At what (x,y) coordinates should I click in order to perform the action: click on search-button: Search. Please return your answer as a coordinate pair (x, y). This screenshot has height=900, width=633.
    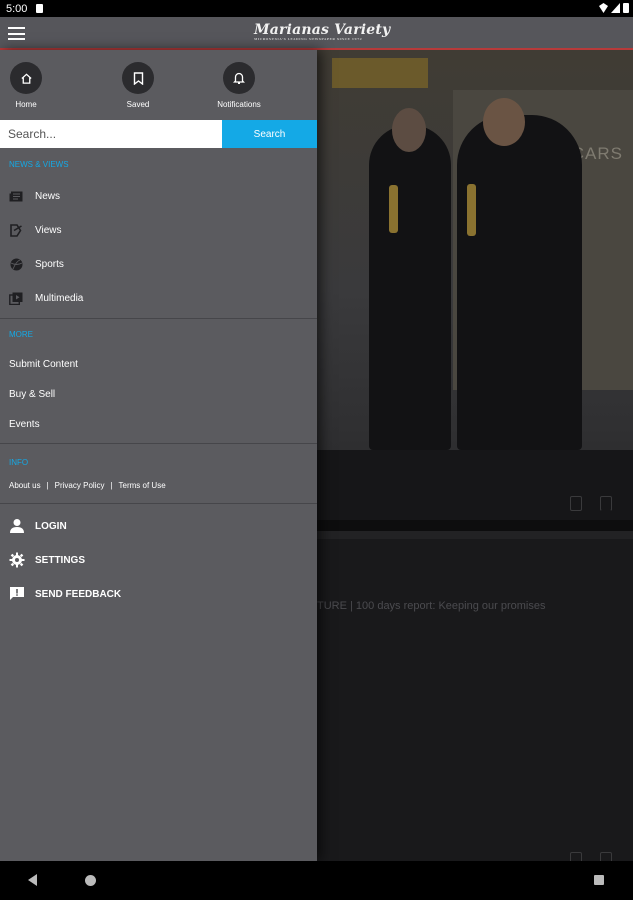
    Looking at the image, I should click on (269, 134).